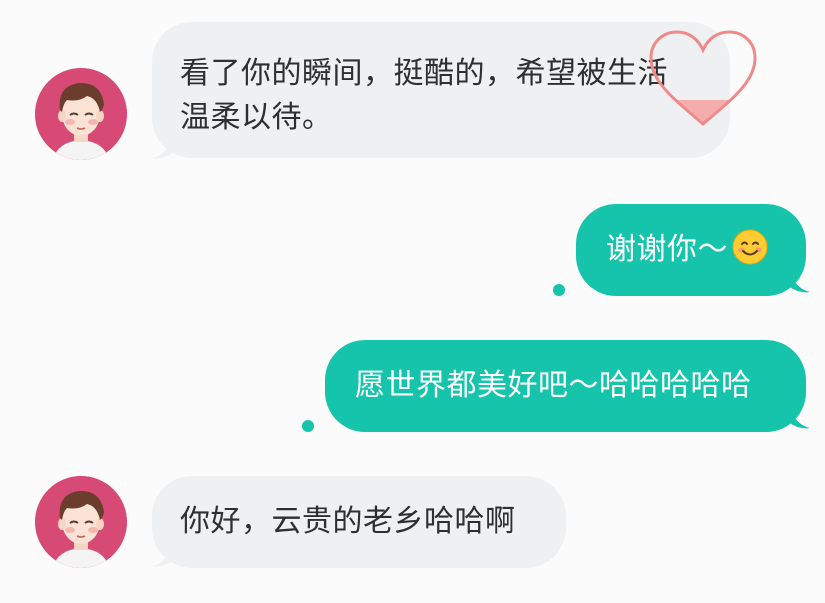 Image resolution: width=825 pixels, height=603 pixels. What do you see at coordinates (256, 117) in the screenshot?
I see `message-line: 温柔以待。` at bounding box center [256, 117].